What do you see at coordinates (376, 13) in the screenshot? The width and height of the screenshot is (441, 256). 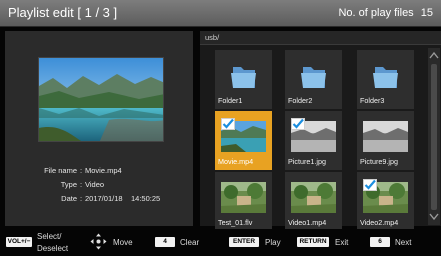 I see `play-files-label: No. of play files` at bounding box center [376, 13].